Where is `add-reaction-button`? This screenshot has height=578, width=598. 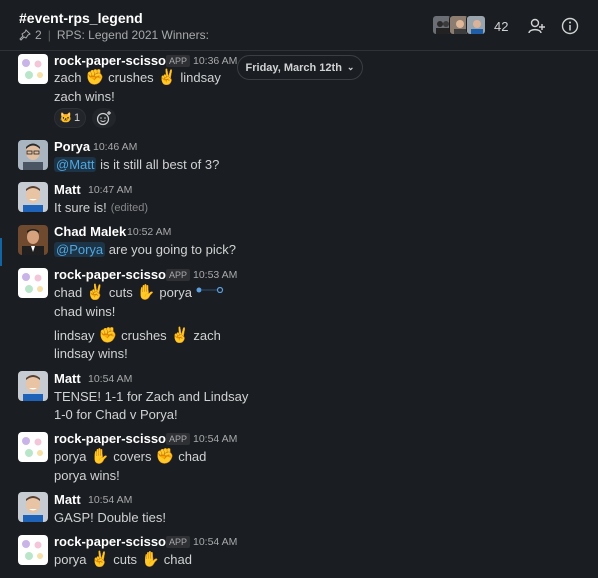
add-reaction-button is located at coordinates (104, 118).